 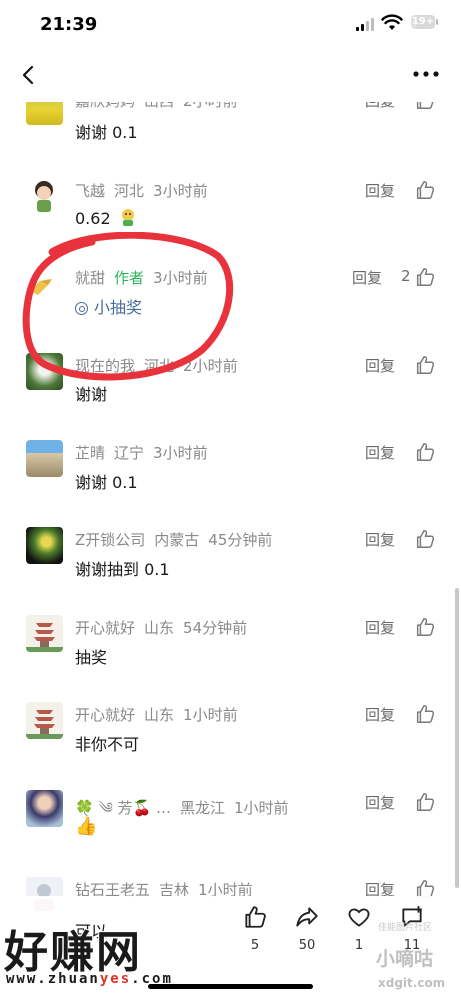 I want to click on comment-time: 2小时前, so click(x=210, y=366).